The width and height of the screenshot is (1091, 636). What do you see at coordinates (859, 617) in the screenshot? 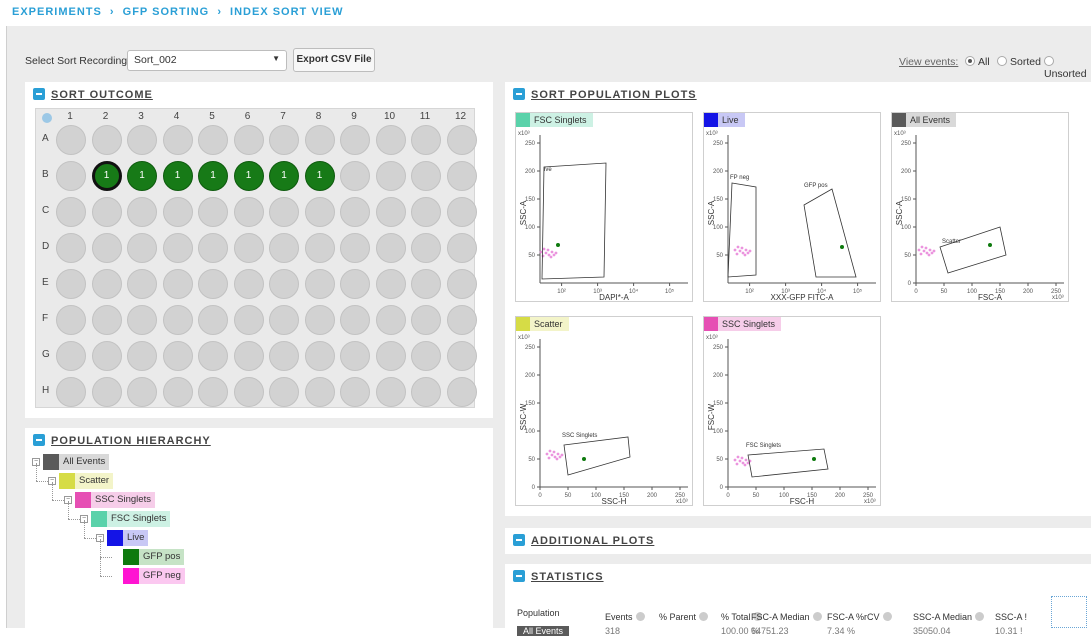
I see `statistics-column-header: FSC-A %rCV` at bounding box center [859, 617].